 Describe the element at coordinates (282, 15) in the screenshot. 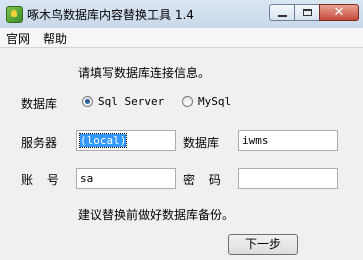

I see `minimize-icon` at that location.